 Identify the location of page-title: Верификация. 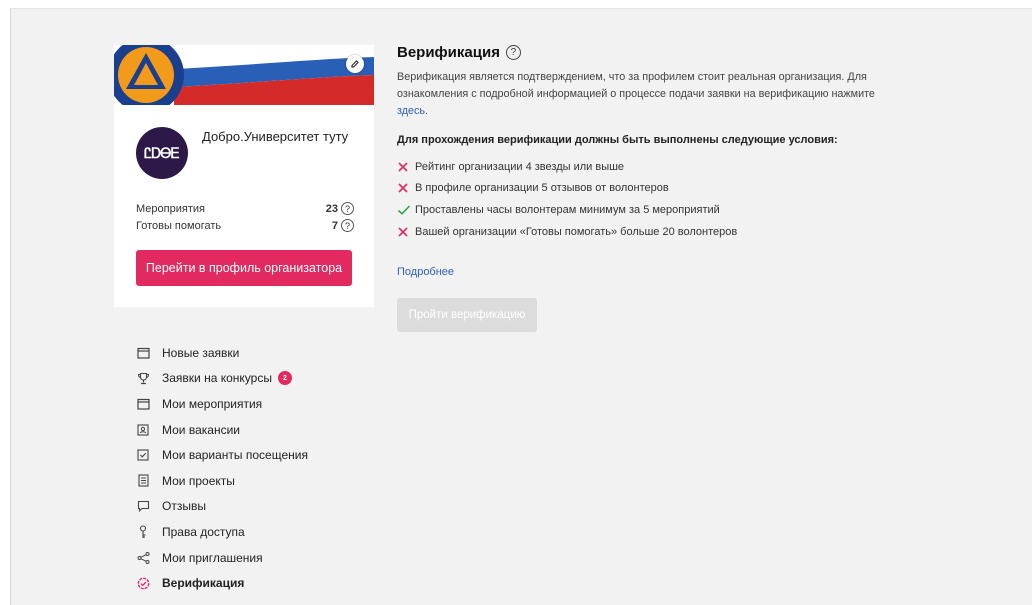
(448, 52).